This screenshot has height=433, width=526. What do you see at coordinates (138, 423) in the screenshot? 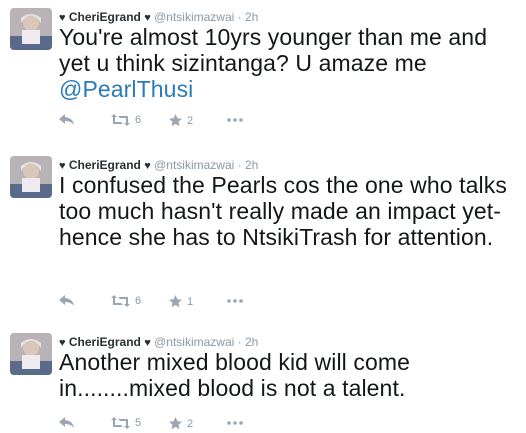
I see `retweet-count: 5` at bounding box center [138, 423].